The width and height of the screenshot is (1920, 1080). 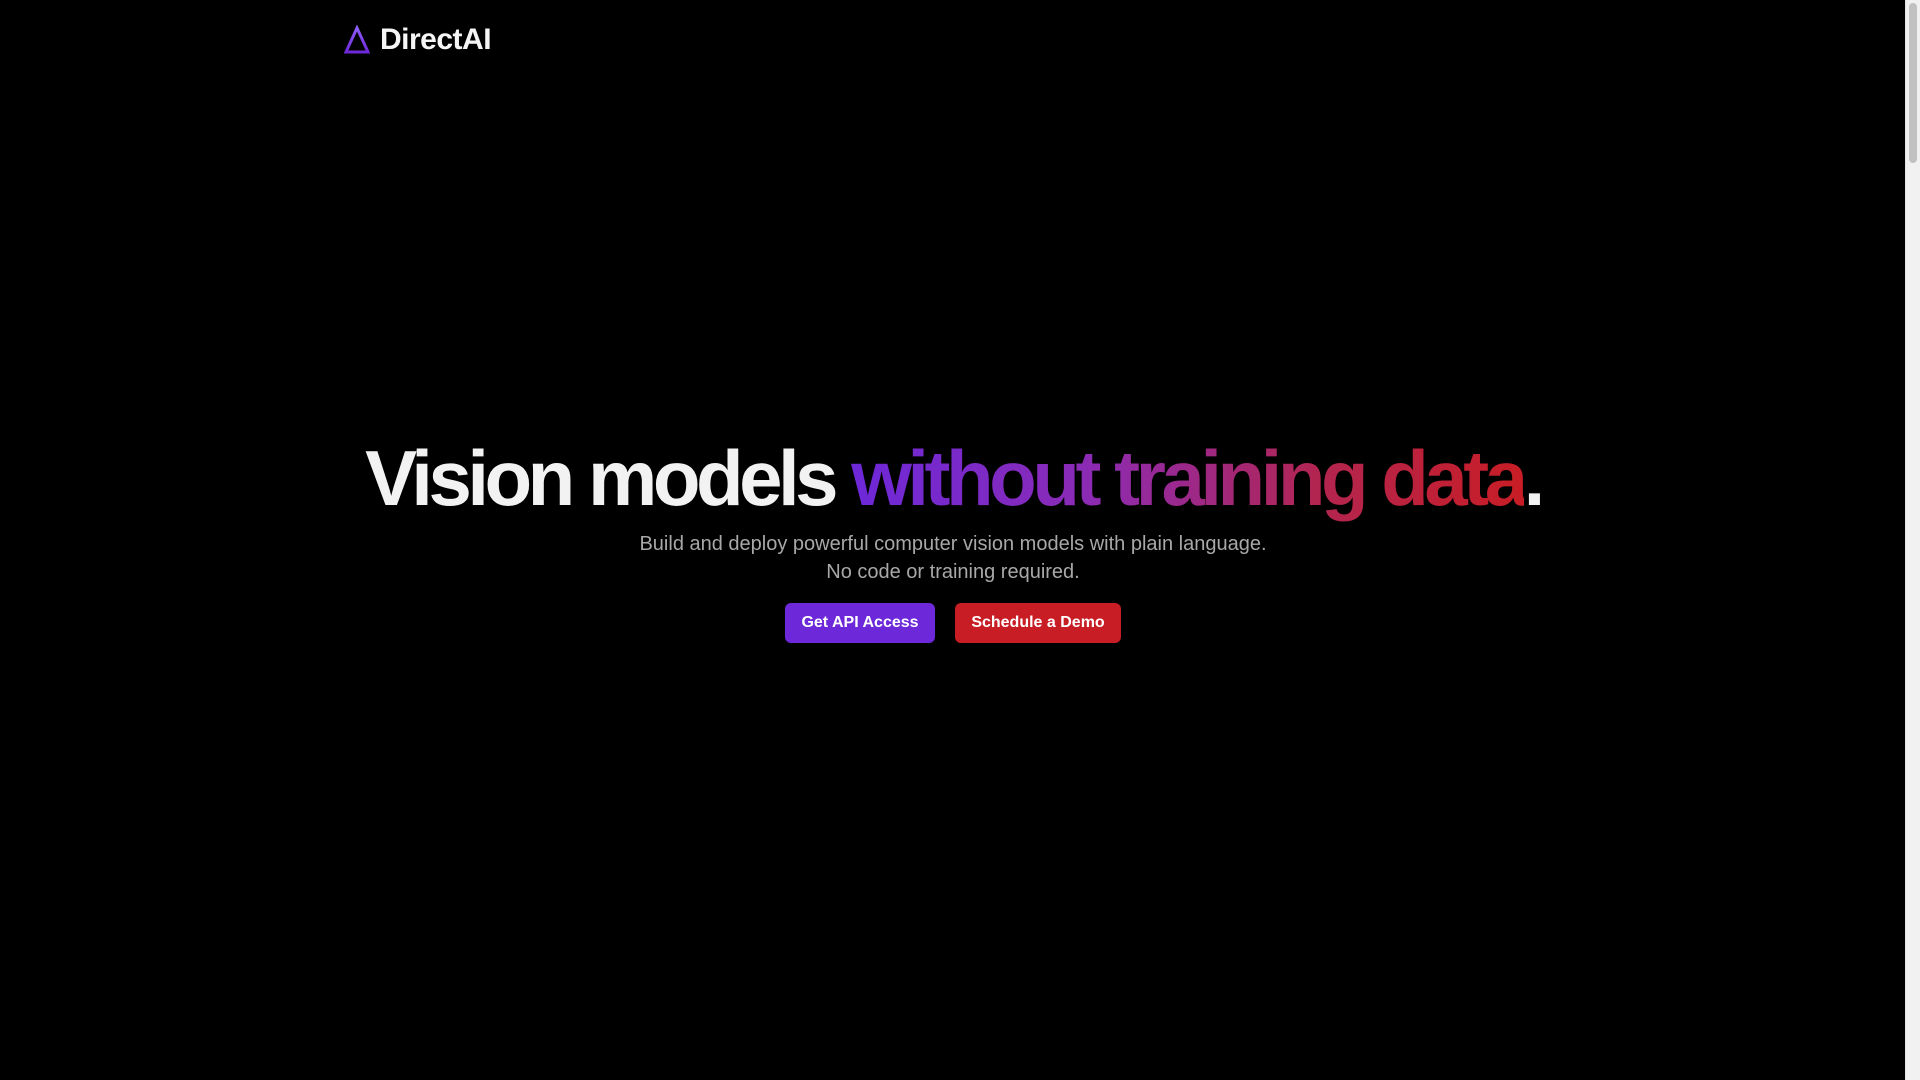 I want to click on triangle-logo-icon, so click(x=357, y=39).